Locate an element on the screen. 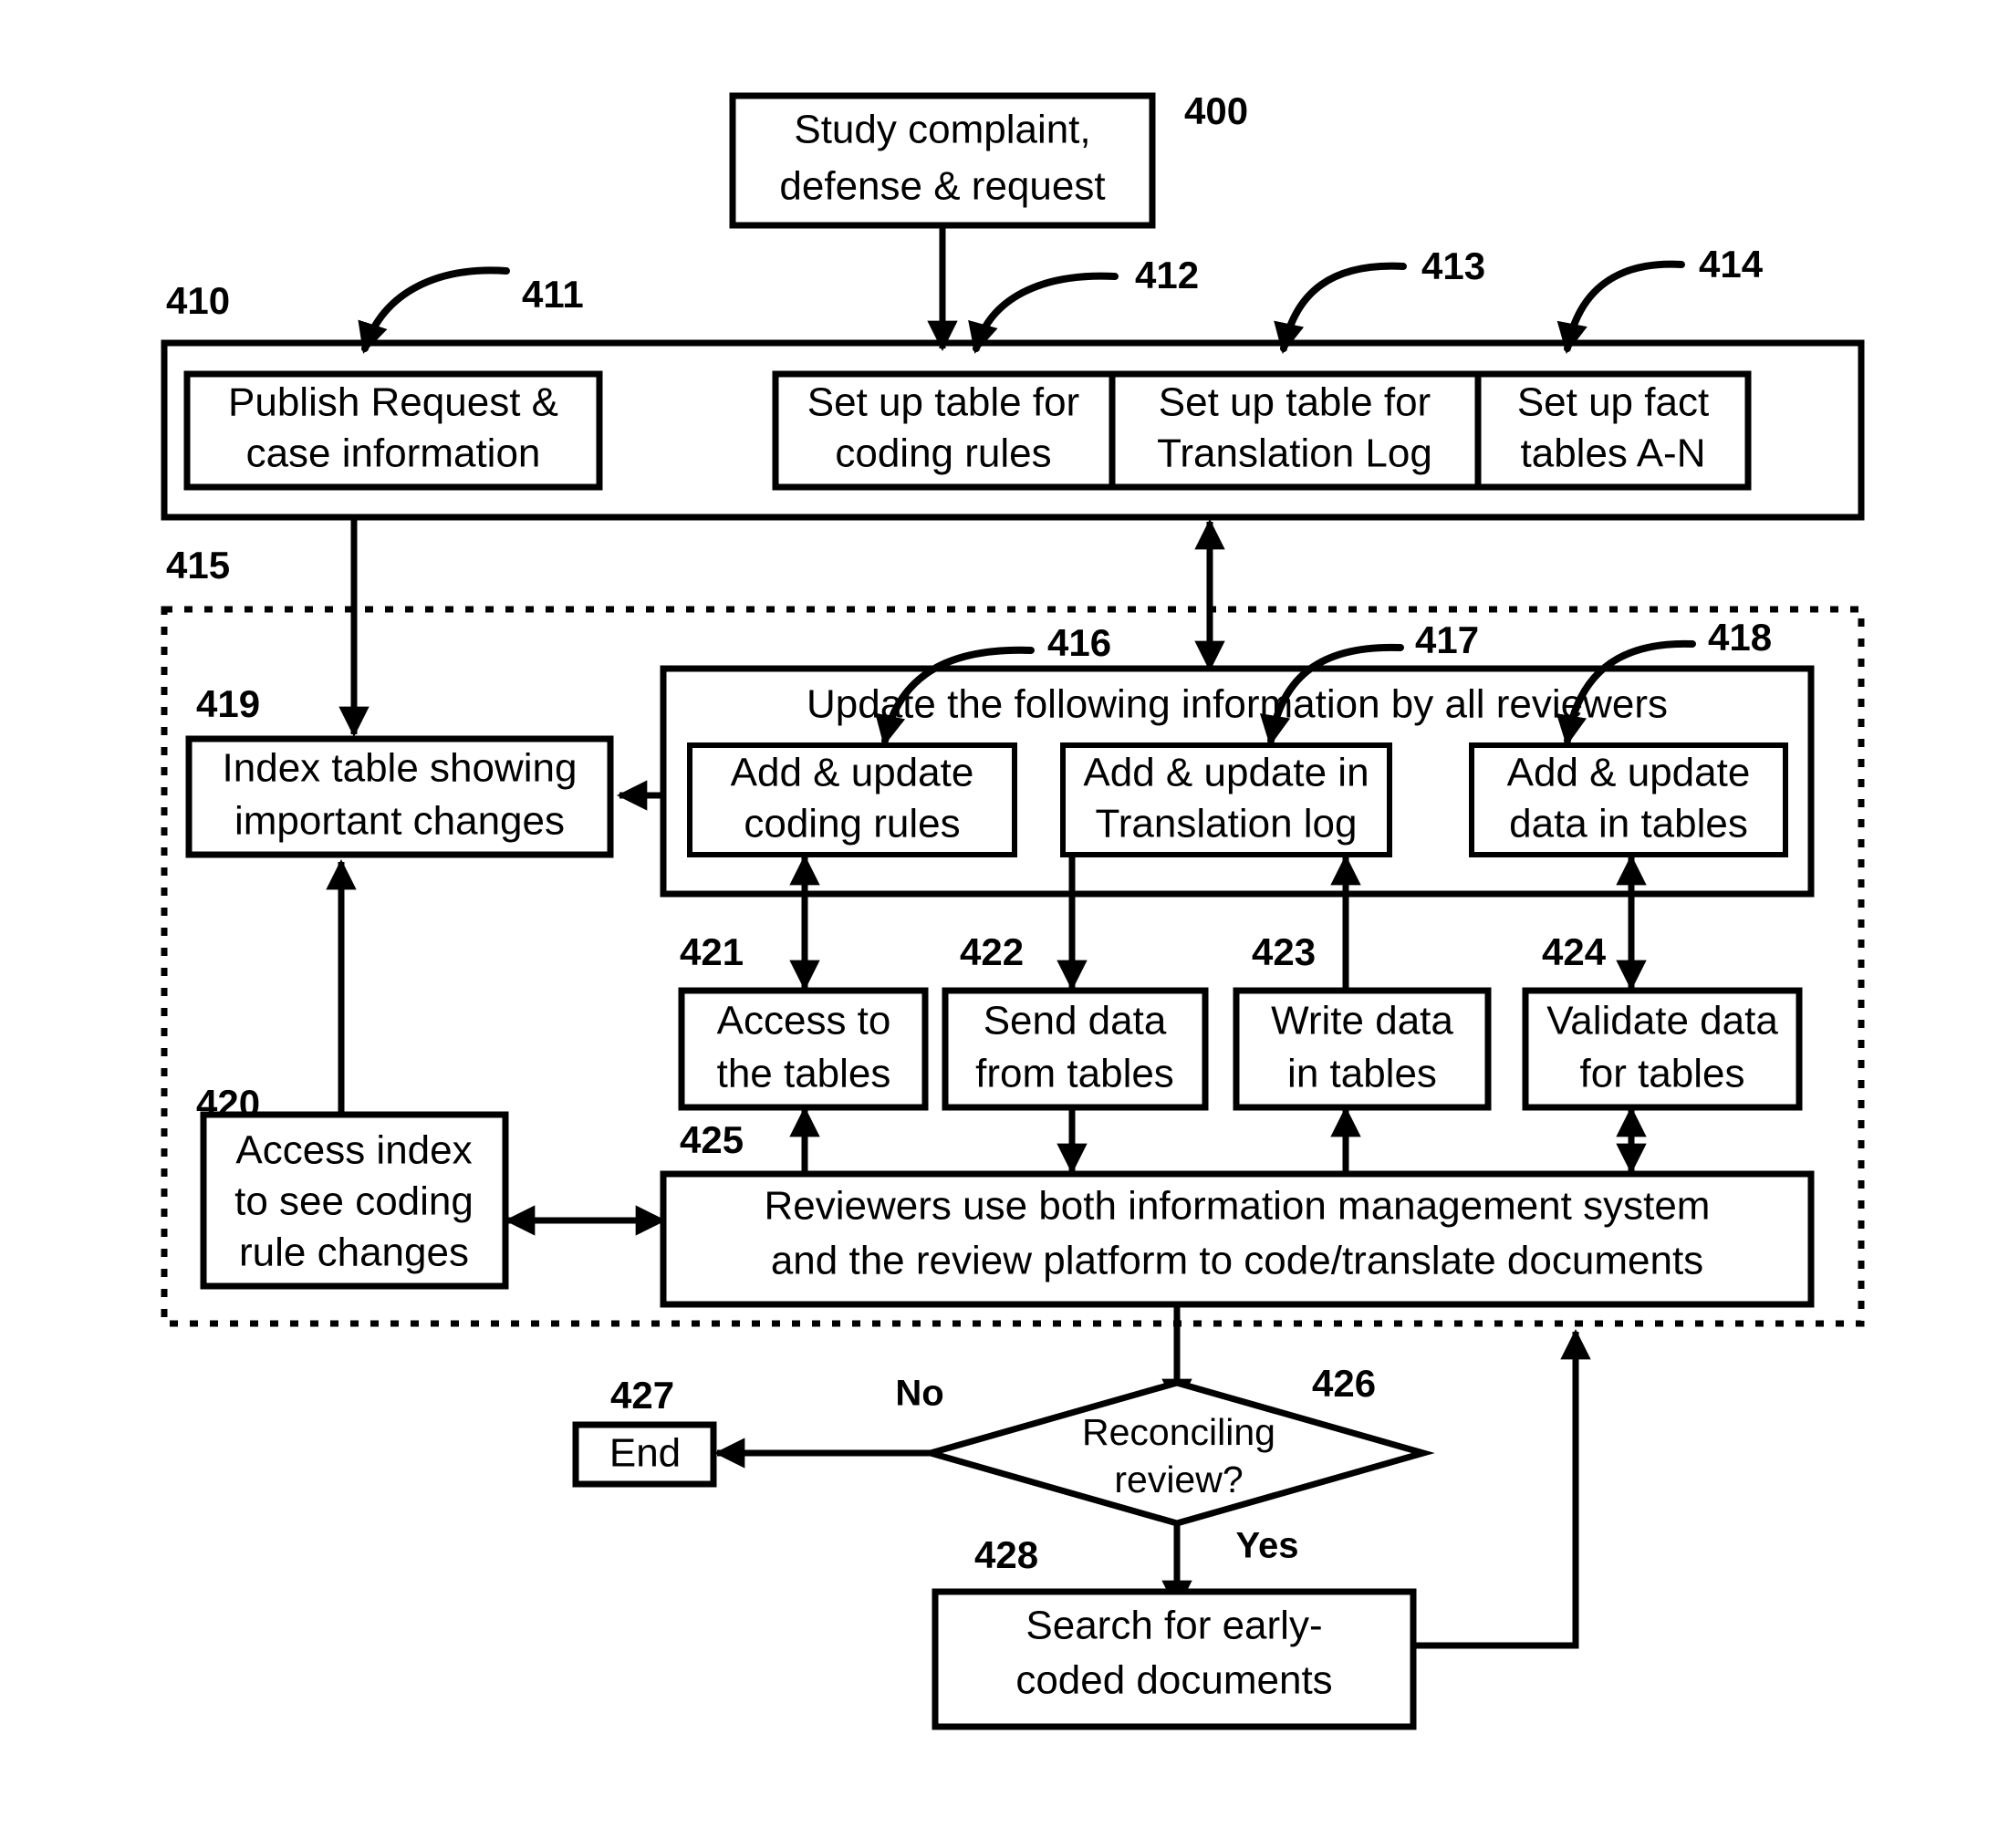 Image resolution: width=2009 pixels, height=1848 pixels. ref-label-410: 410 is located at coordinates (198, 300).